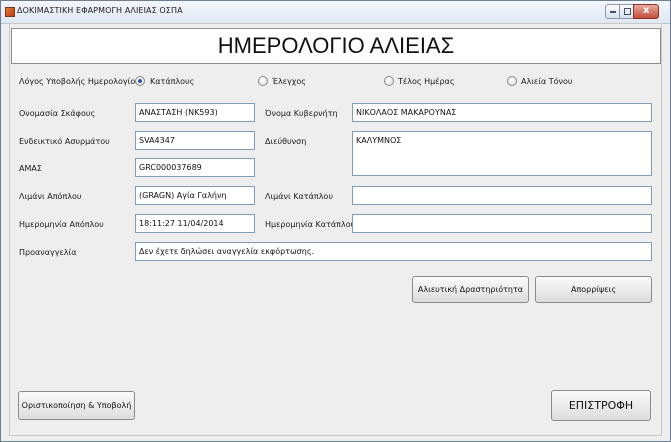 This screenshot has height=442, width=671. I want to click on departure-date-label: Ημερομηνία Απόπλου, so click(61, 224).